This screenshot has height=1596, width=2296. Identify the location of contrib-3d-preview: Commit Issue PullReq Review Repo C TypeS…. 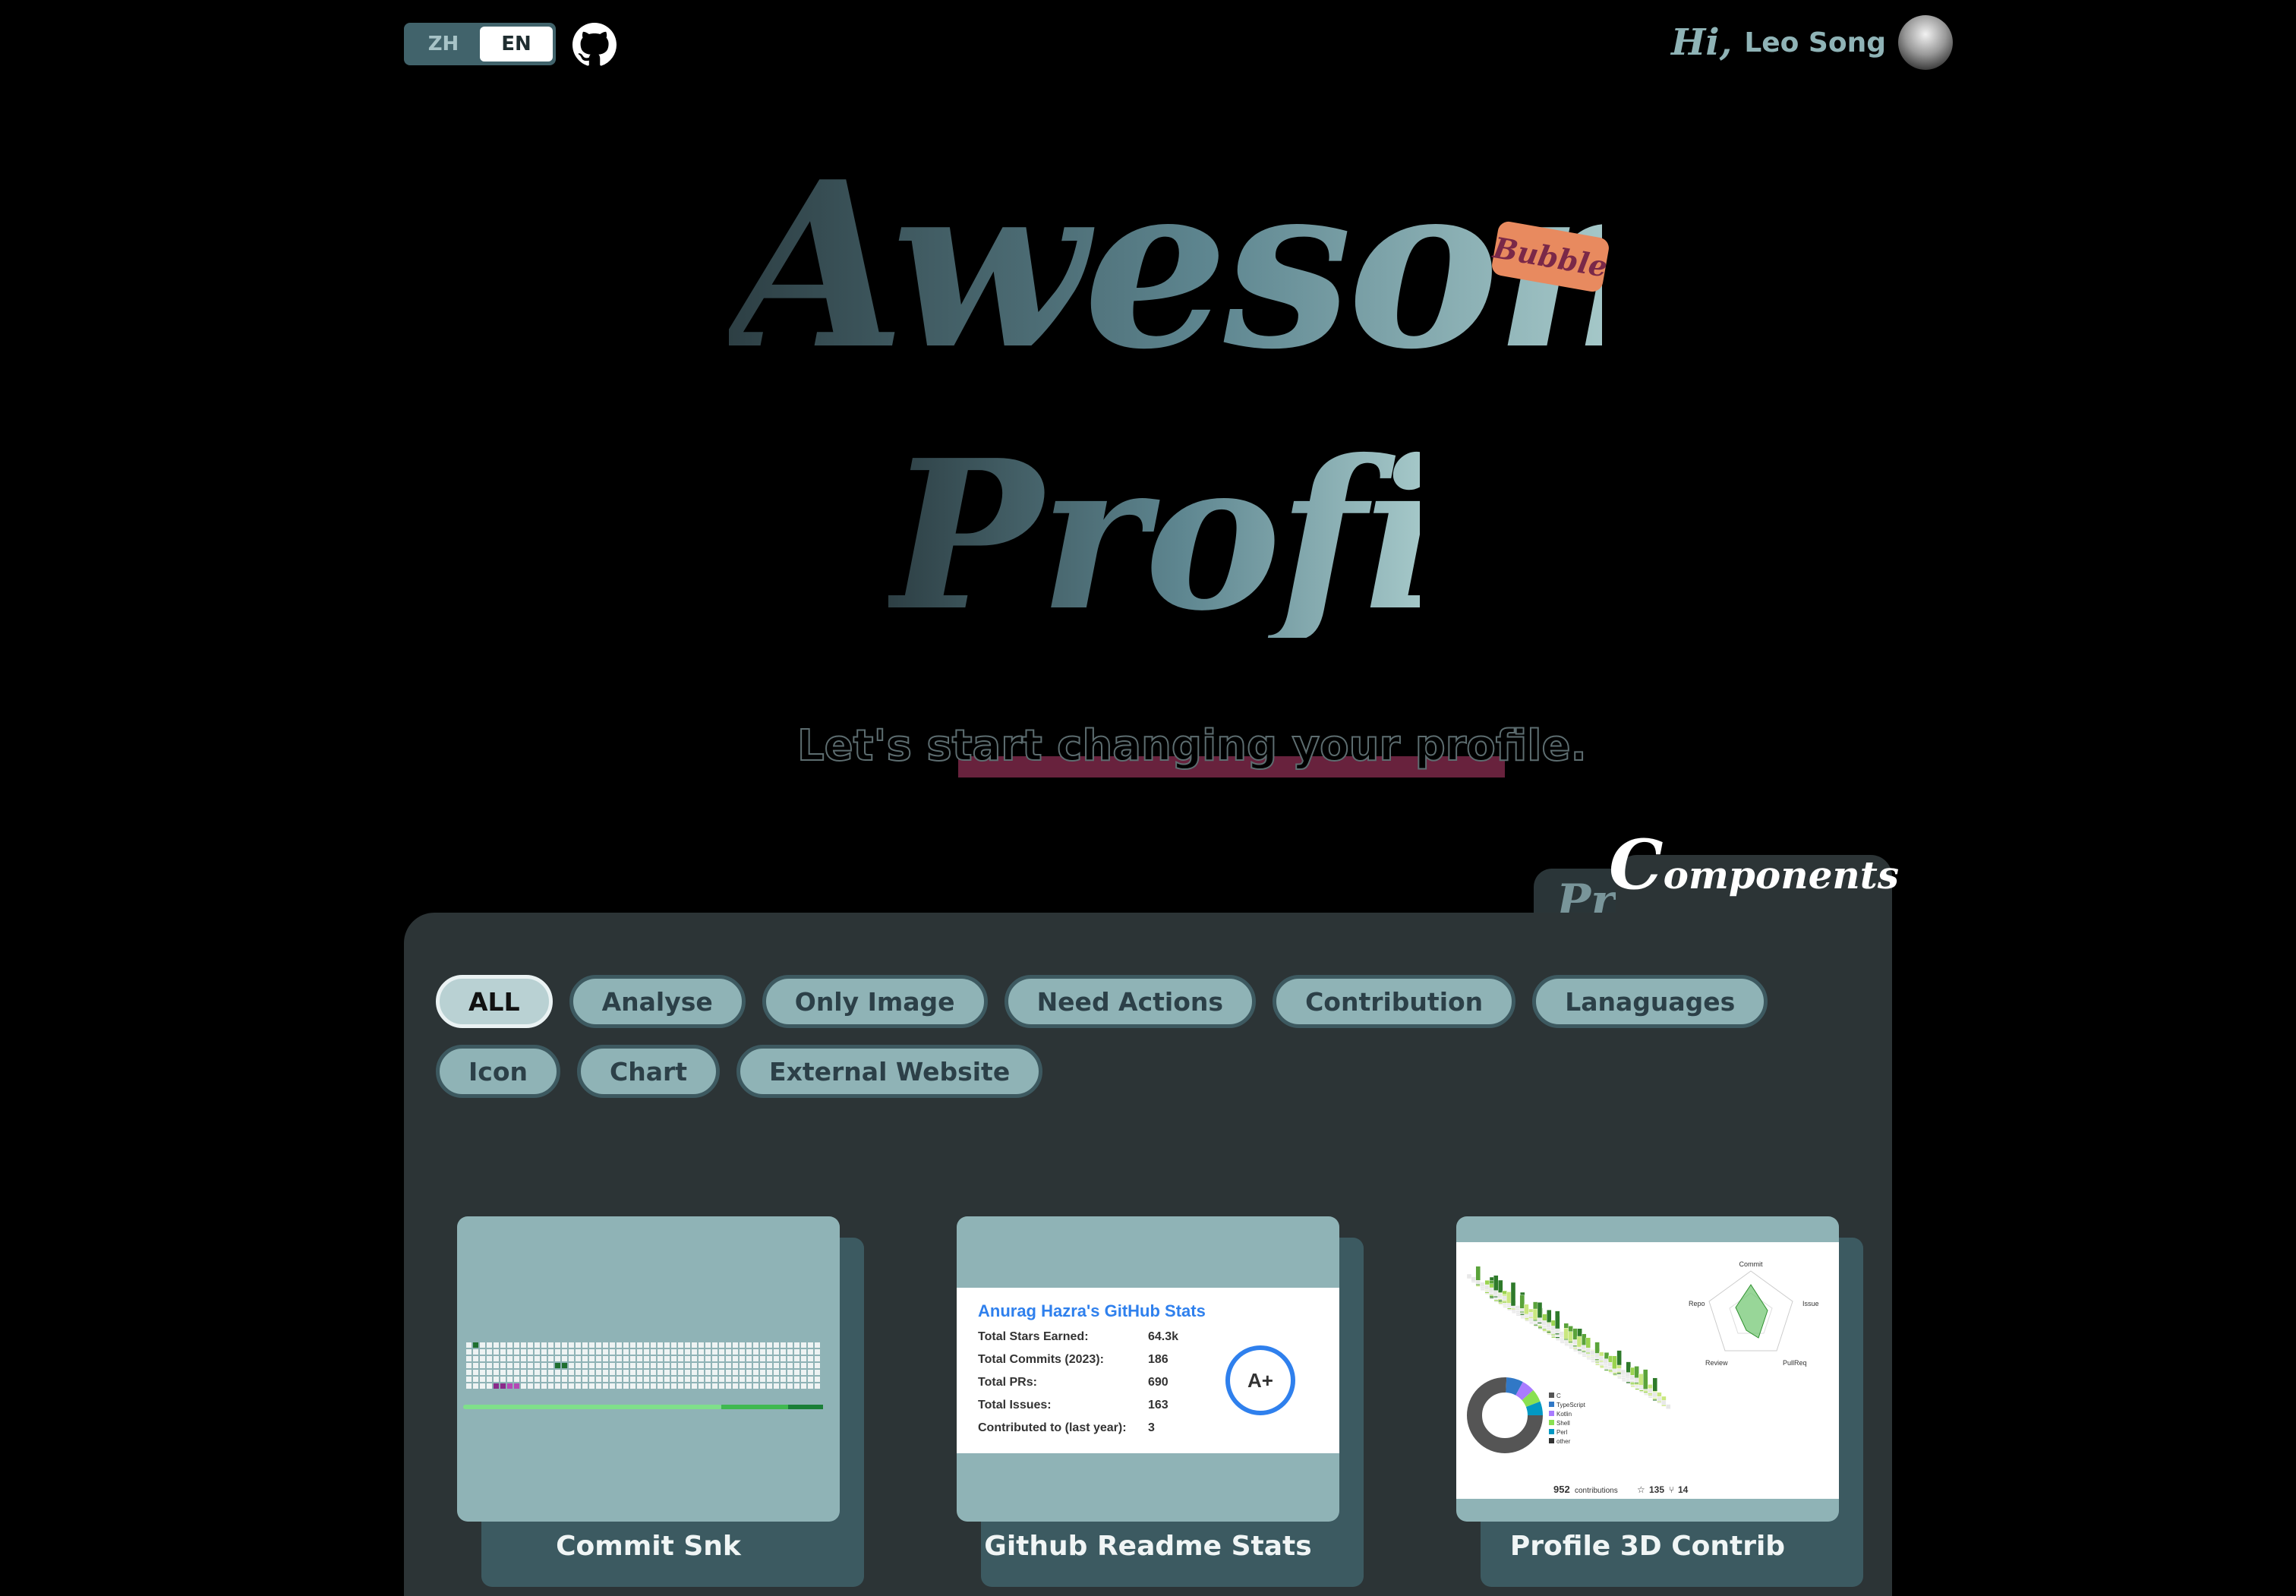
(1648, 1370).